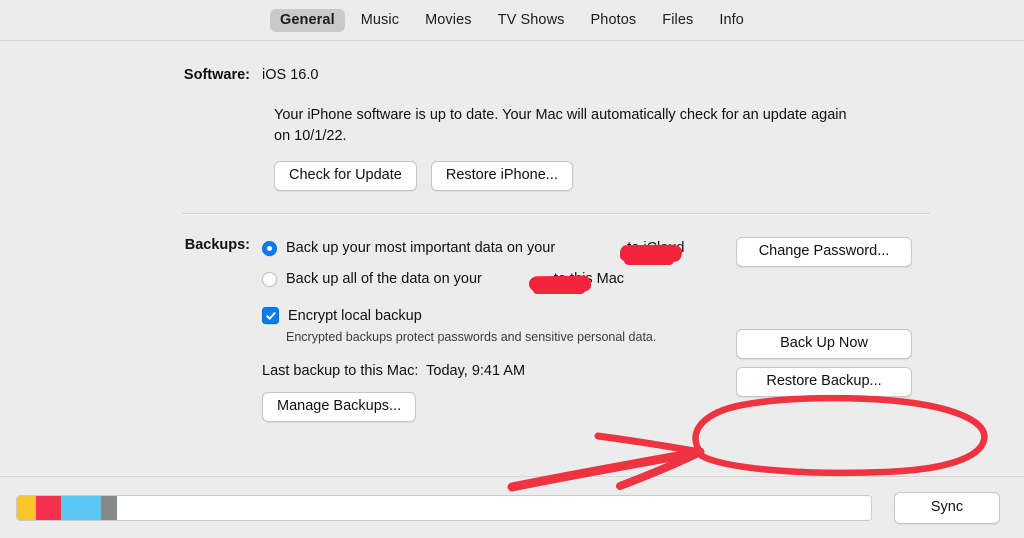 The width and height of the screenshot is (1024, 538). I want to click on backup-option-icloud-prefix: Back up your most important data on your, so click(421, 248).